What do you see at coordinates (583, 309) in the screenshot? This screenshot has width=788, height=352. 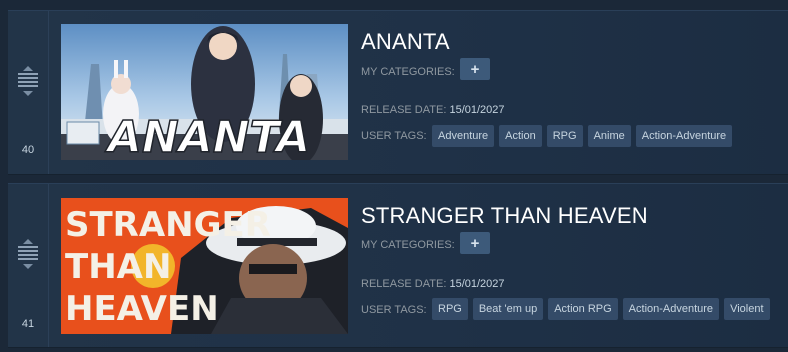 I see `tag: Action RPG` at bounding box center [583, 309].